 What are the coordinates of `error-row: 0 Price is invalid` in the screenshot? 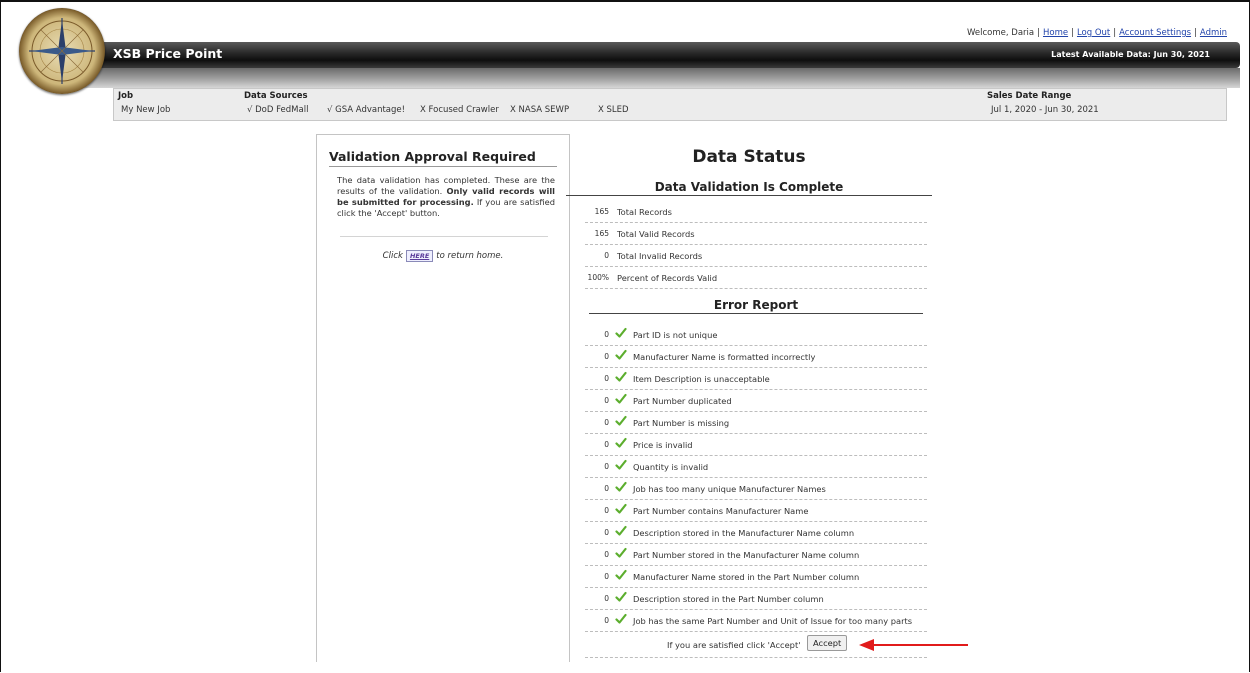 It's located at (756, 445).